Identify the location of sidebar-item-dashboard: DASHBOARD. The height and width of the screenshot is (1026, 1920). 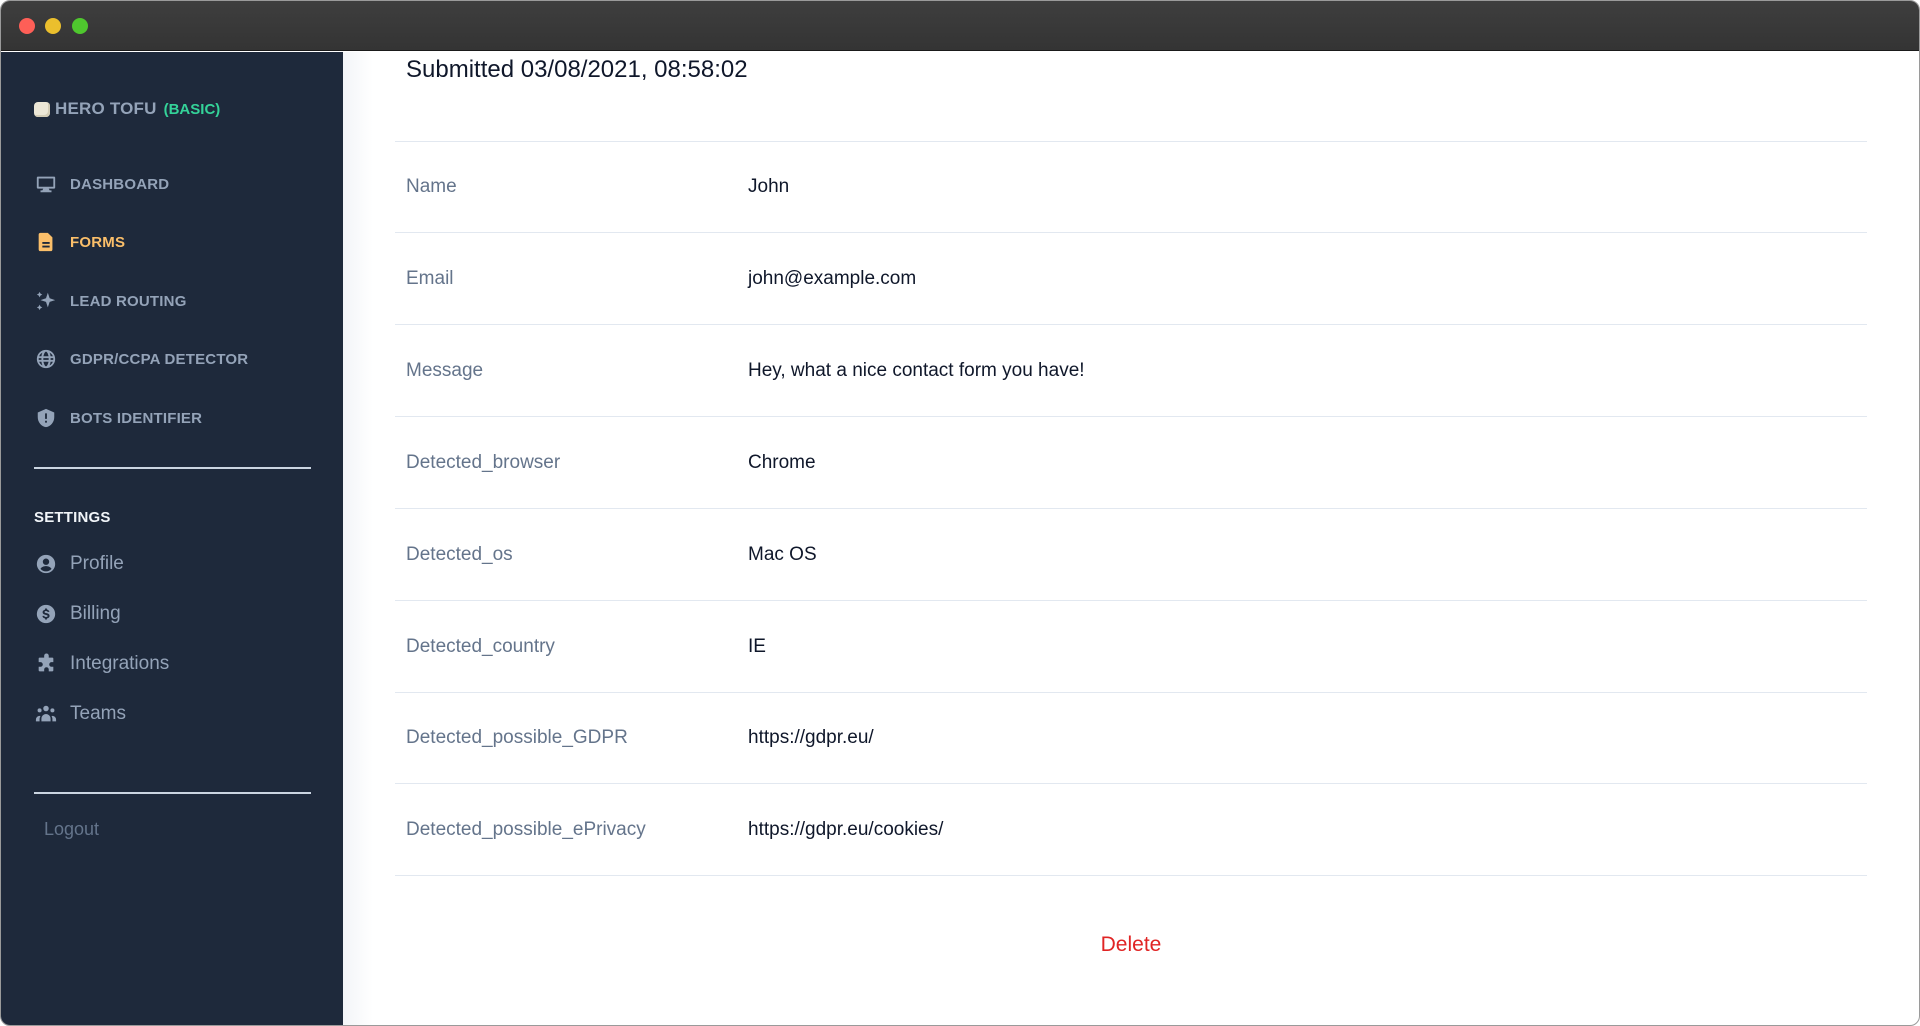
(101, 184).